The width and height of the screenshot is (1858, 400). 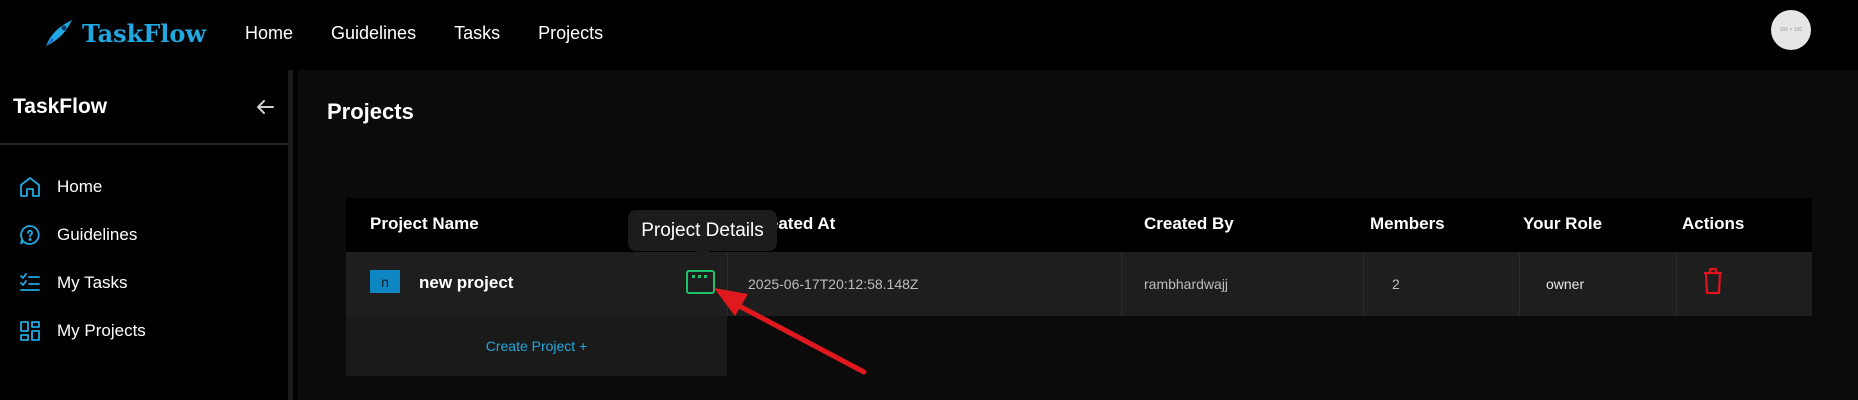 What do you see at coordinates (1565, 284) in the screenshot?
I see `role-value: owner` at bounding box center [1565, 284].